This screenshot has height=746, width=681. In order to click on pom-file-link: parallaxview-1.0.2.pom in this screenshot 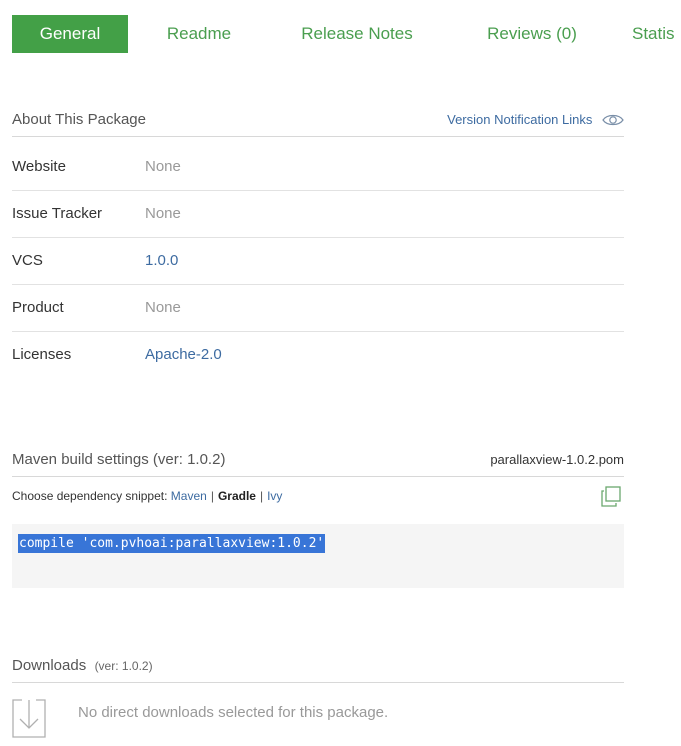, I will do `click(557, 460)`.